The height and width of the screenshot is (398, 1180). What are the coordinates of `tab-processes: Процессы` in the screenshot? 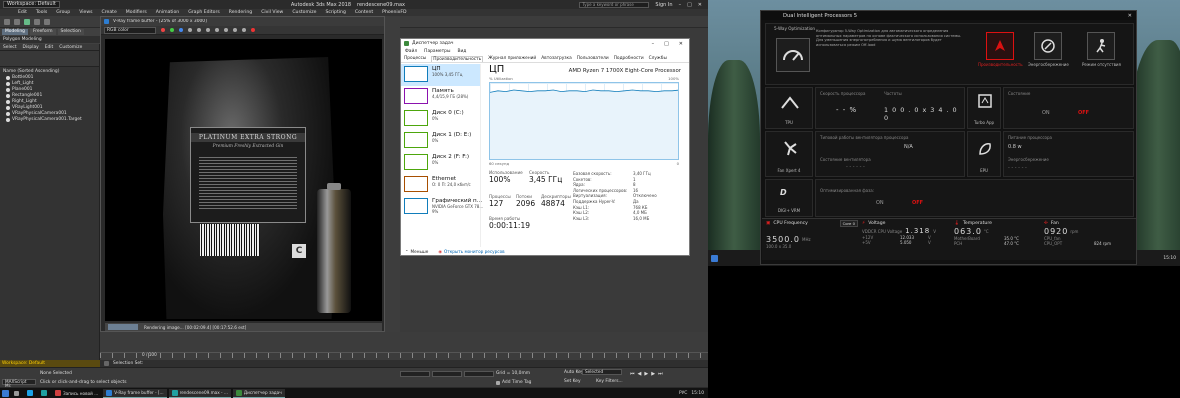 It's located at (415, 58).